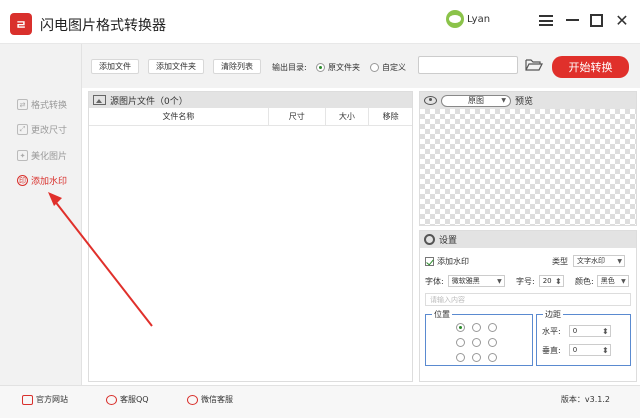  Describe the element at coordinates (622, 20) in the screenshot. I see `close-icon: ✕` at that location.